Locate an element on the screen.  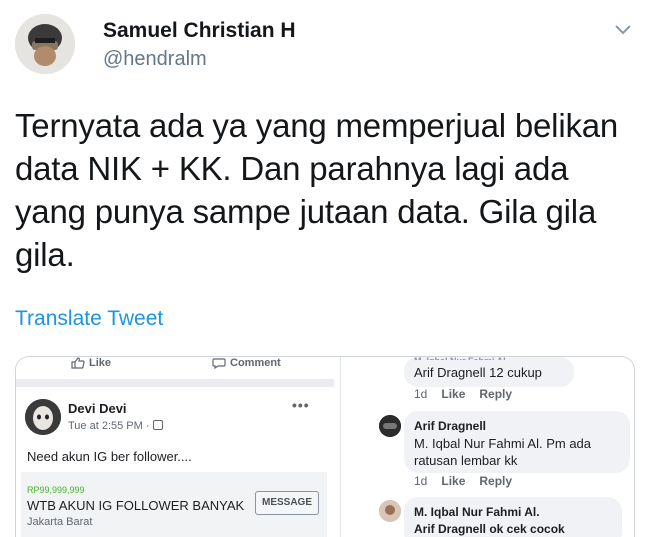
comment-author: M. Iqbal Nur Fahmi Al. is located at coordinates (477, 512).